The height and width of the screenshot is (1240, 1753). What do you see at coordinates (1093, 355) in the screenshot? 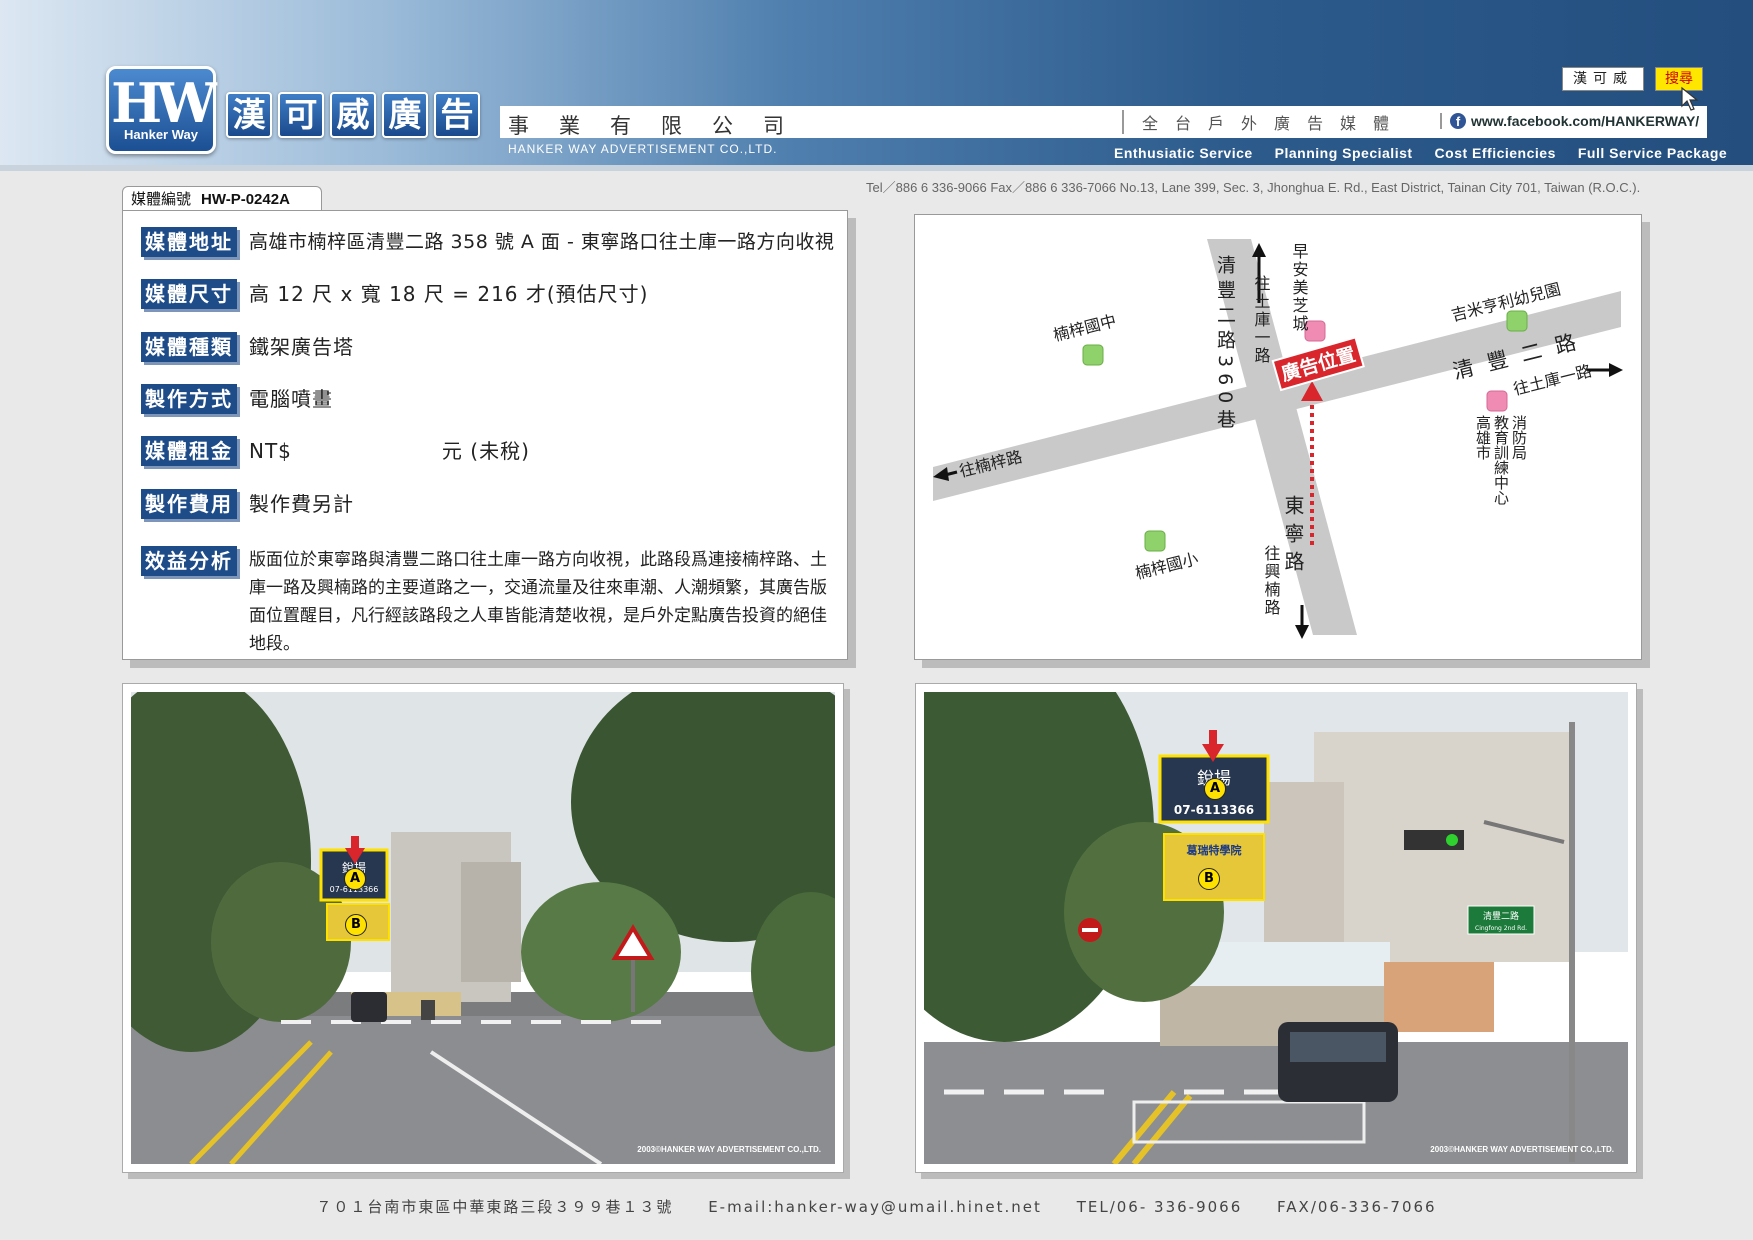
I see `poi-nanzi-junior-high-icon` at bounding box center [1093, 355].